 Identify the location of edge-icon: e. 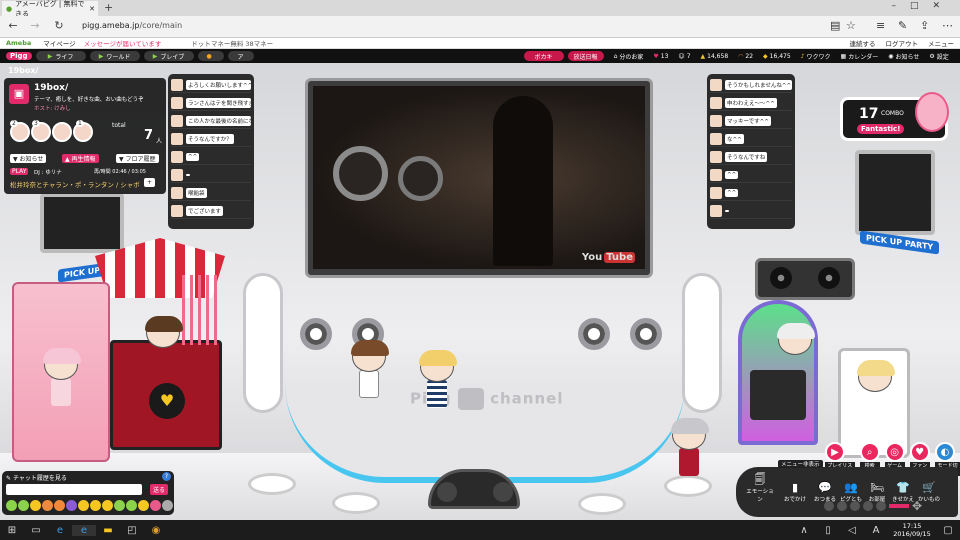
(84, 530).